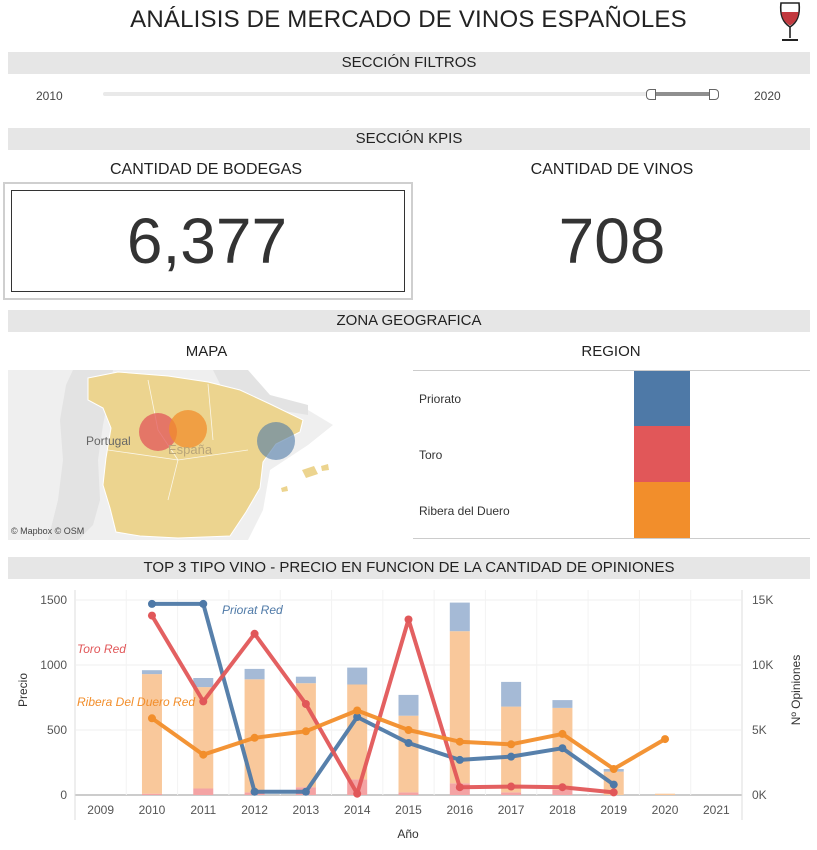 This screenshot has width=817, height=850. What do you see at coordinates (409, 63) in the screenshot?
I see `filters-section-header: SECCIÓN FILTROS` at bounding box center [409, 63].